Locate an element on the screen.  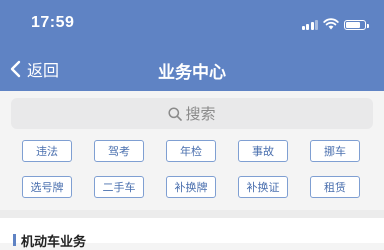
wifi-icon is located at coordinates (331, 24).